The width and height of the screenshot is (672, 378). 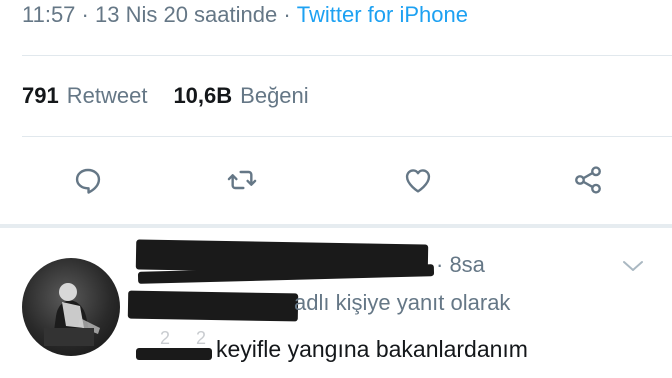 I want to click on tweet-source-link: Twitter for iPhone, so click(x=382, y=15).